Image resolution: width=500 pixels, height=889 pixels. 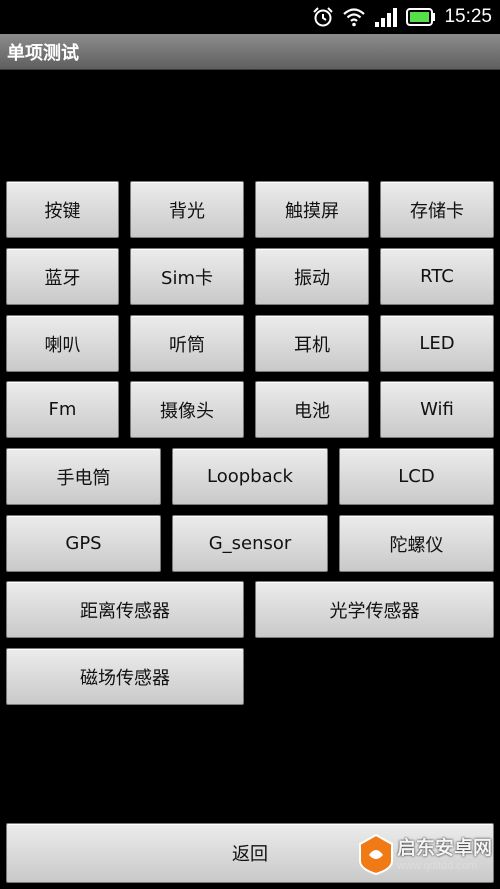 I want to click on juli-chuanganqi-button: 距离传感器, so click(x=125, y=609).